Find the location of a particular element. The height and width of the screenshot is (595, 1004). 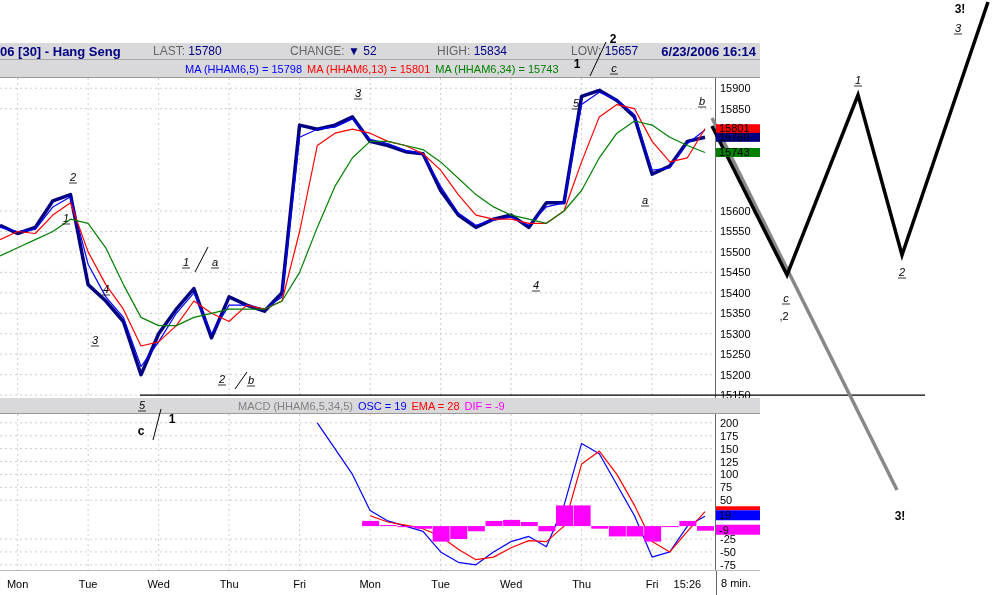

axis-label: 15900 is located at coordinates (735, 88).